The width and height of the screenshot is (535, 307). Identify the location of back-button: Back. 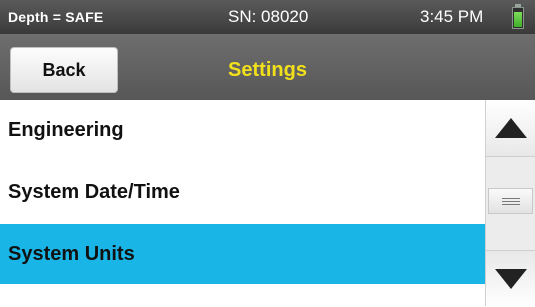
(64, 70).